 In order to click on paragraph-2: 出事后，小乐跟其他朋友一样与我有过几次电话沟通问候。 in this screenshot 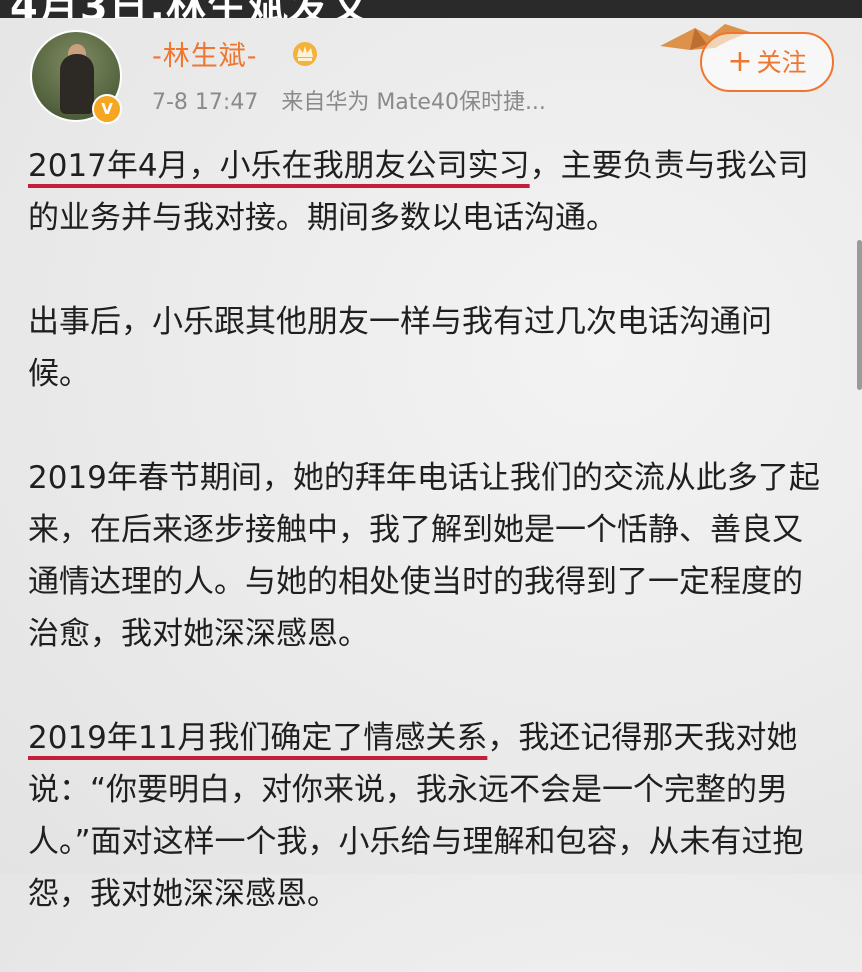, I will do `click(400, 348)`.